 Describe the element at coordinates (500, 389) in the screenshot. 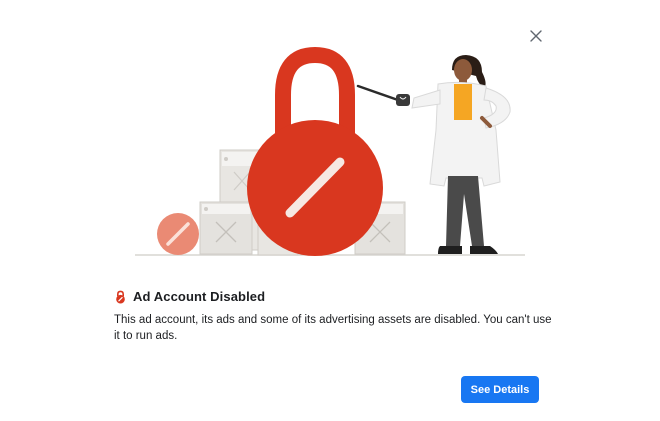

I see `see-details-button: See Details` at that location.